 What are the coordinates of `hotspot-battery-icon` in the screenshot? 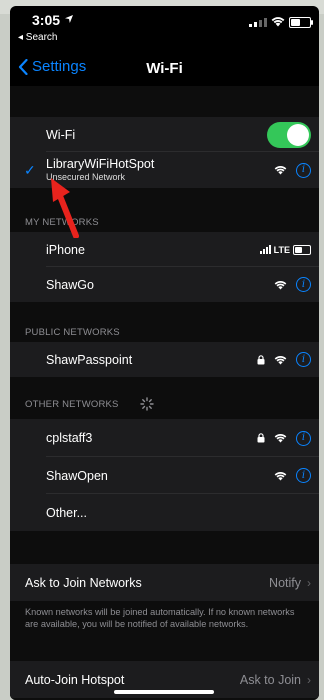 It's located at (302, 249).